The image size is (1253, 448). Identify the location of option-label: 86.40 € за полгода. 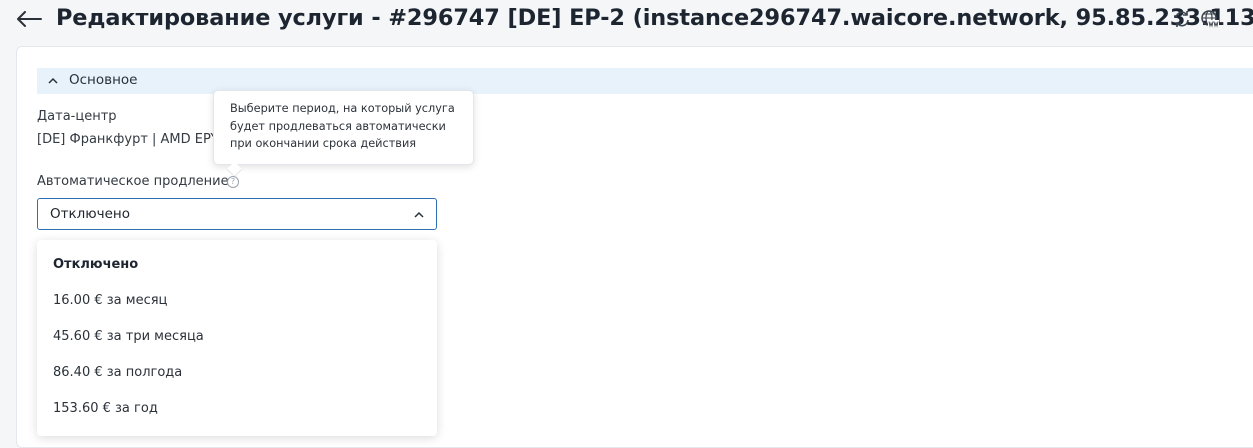
(118, 372).